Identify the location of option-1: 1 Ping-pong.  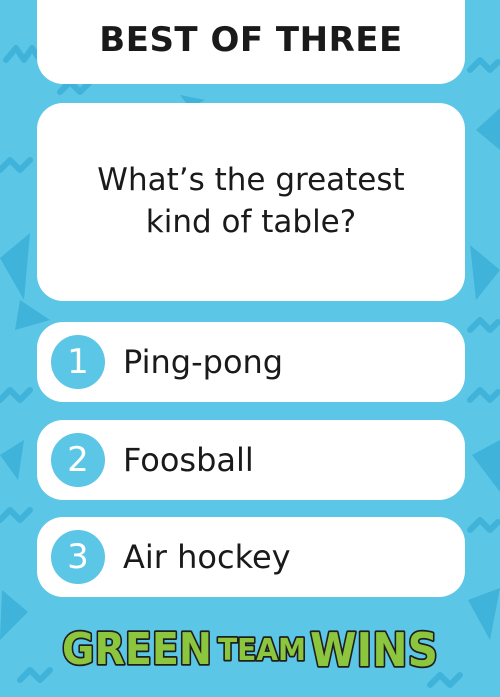
(251, 362).